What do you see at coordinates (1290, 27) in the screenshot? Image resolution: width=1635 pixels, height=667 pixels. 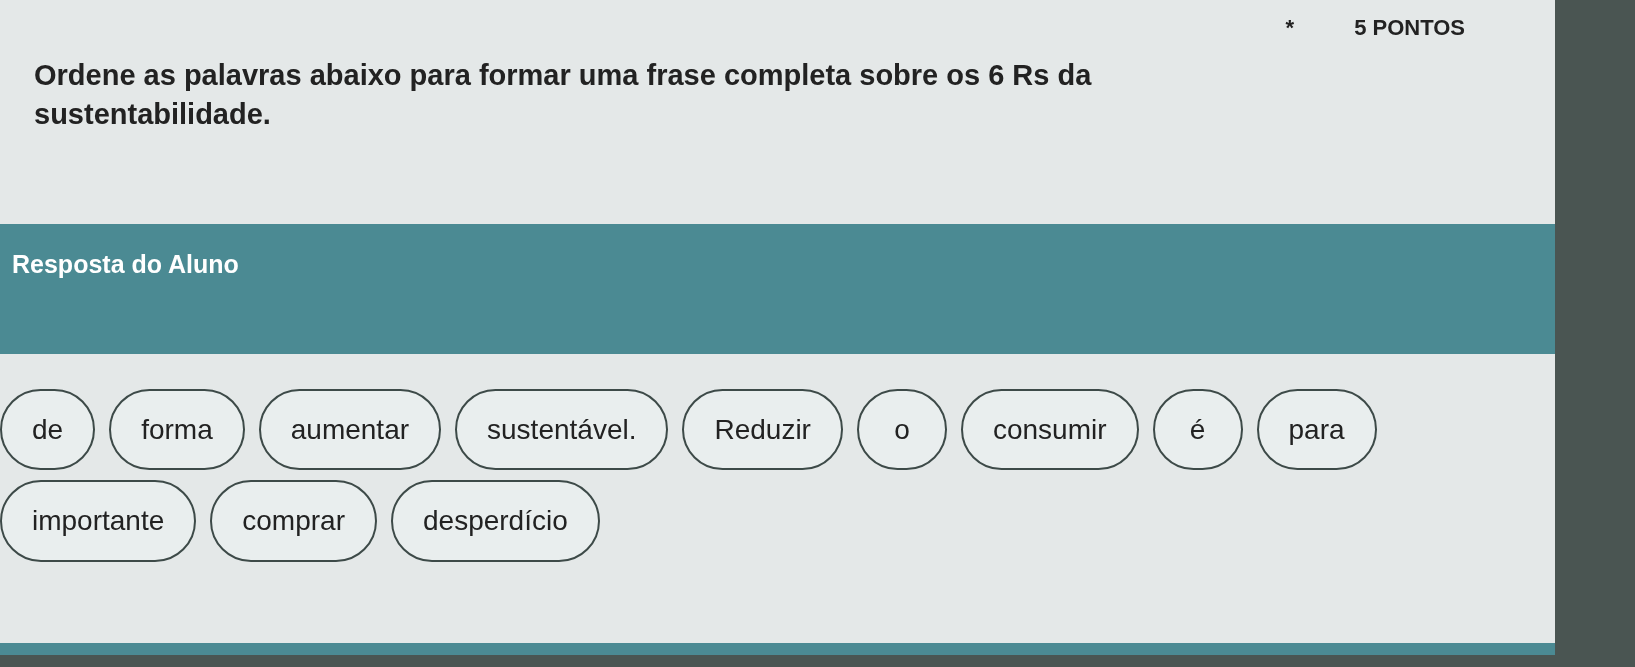 I see `required-mark: *` at bounding box center [1290, 27].